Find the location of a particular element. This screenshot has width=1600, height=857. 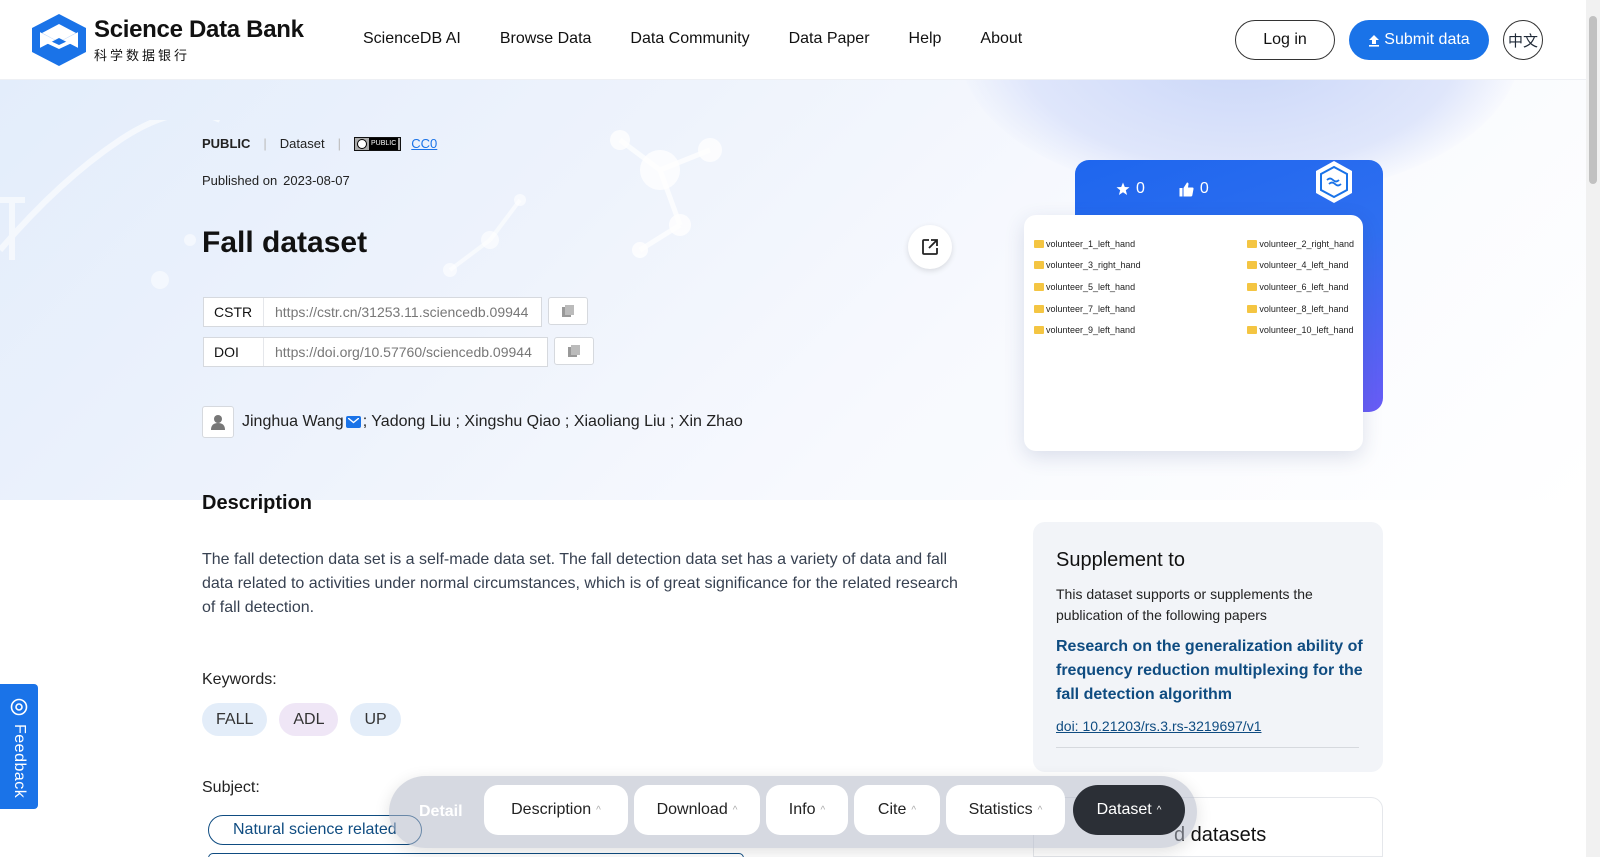

supplement-heading: Supplement to is located at coordinates (1120, 560).